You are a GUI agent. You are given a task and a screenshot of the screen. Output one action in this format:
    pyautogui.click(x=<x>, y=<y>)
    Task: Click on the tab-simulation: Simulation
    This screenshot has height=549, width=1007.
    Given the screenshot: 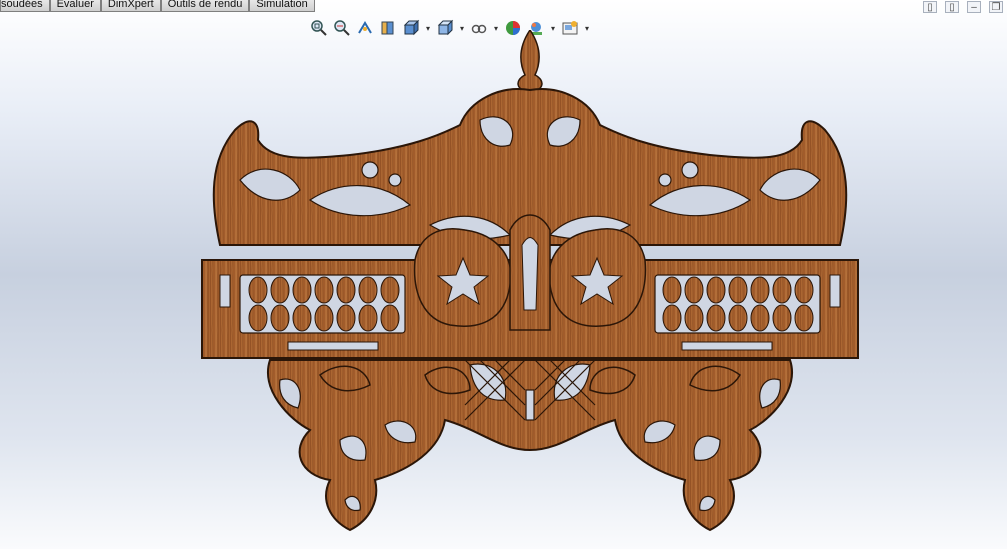 What is the action you would take?
    pyautogui.click(x=282, y=6)
    